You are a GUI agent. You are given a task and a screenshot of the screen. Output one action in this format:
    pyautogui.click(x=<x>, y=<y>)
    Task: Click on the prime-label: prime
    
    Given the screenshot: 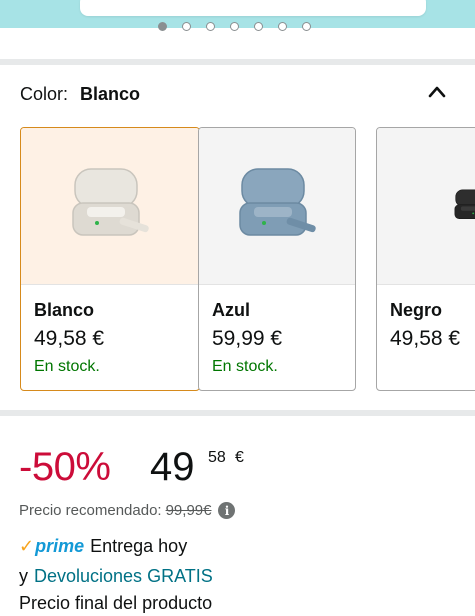 What is the action you would take?
    pyautogui.click(x=60, y=546)
    